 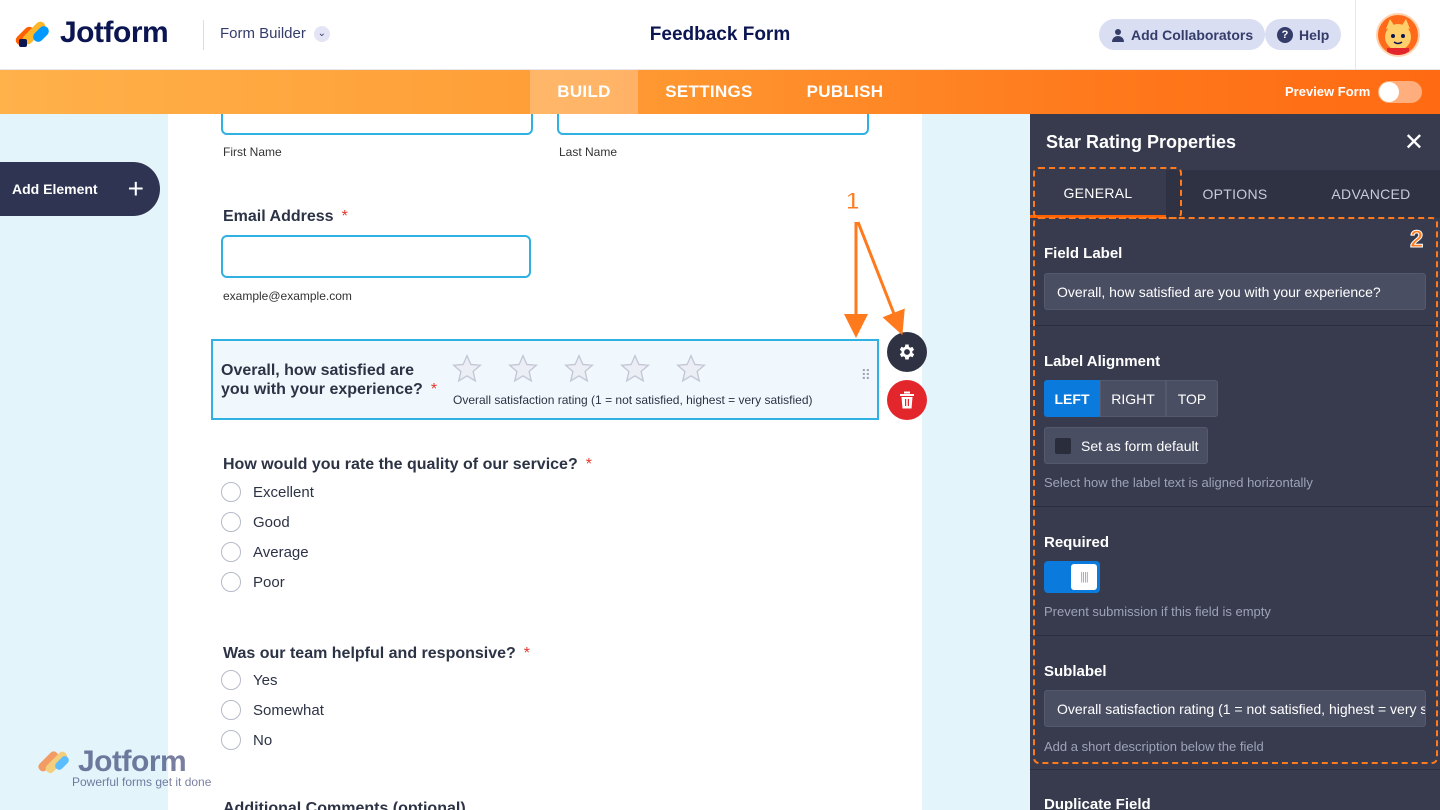 I want to click on annotation-marker-2: 2, so click(x=1416, y=240).